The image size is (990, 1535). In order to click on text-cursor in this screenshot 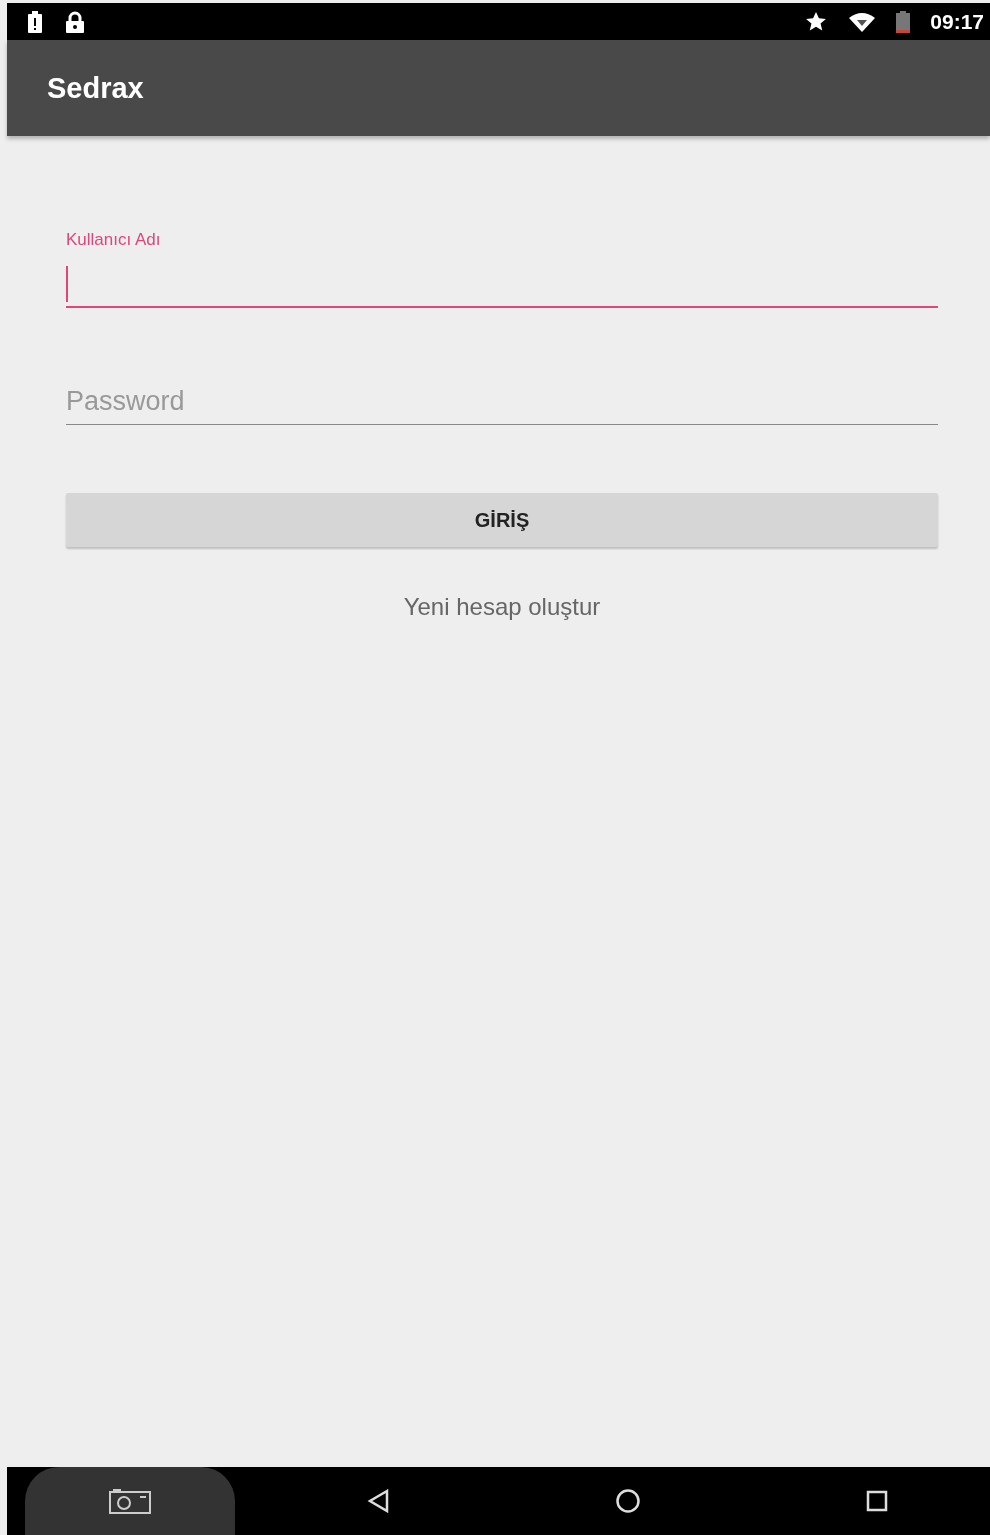, I will do `click(67, 284)`.